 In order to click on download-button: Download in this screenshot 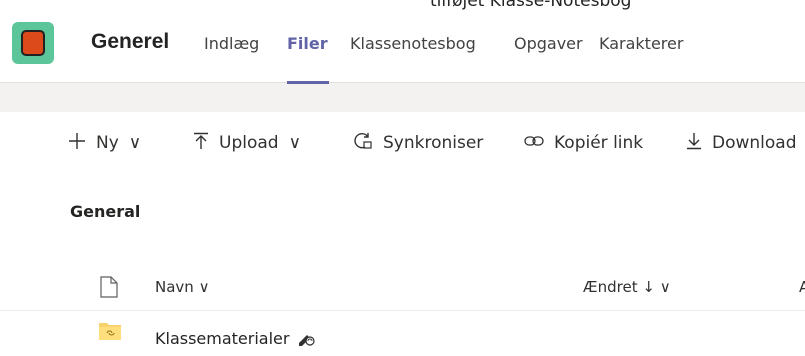, I will do `click(741, 143)`.